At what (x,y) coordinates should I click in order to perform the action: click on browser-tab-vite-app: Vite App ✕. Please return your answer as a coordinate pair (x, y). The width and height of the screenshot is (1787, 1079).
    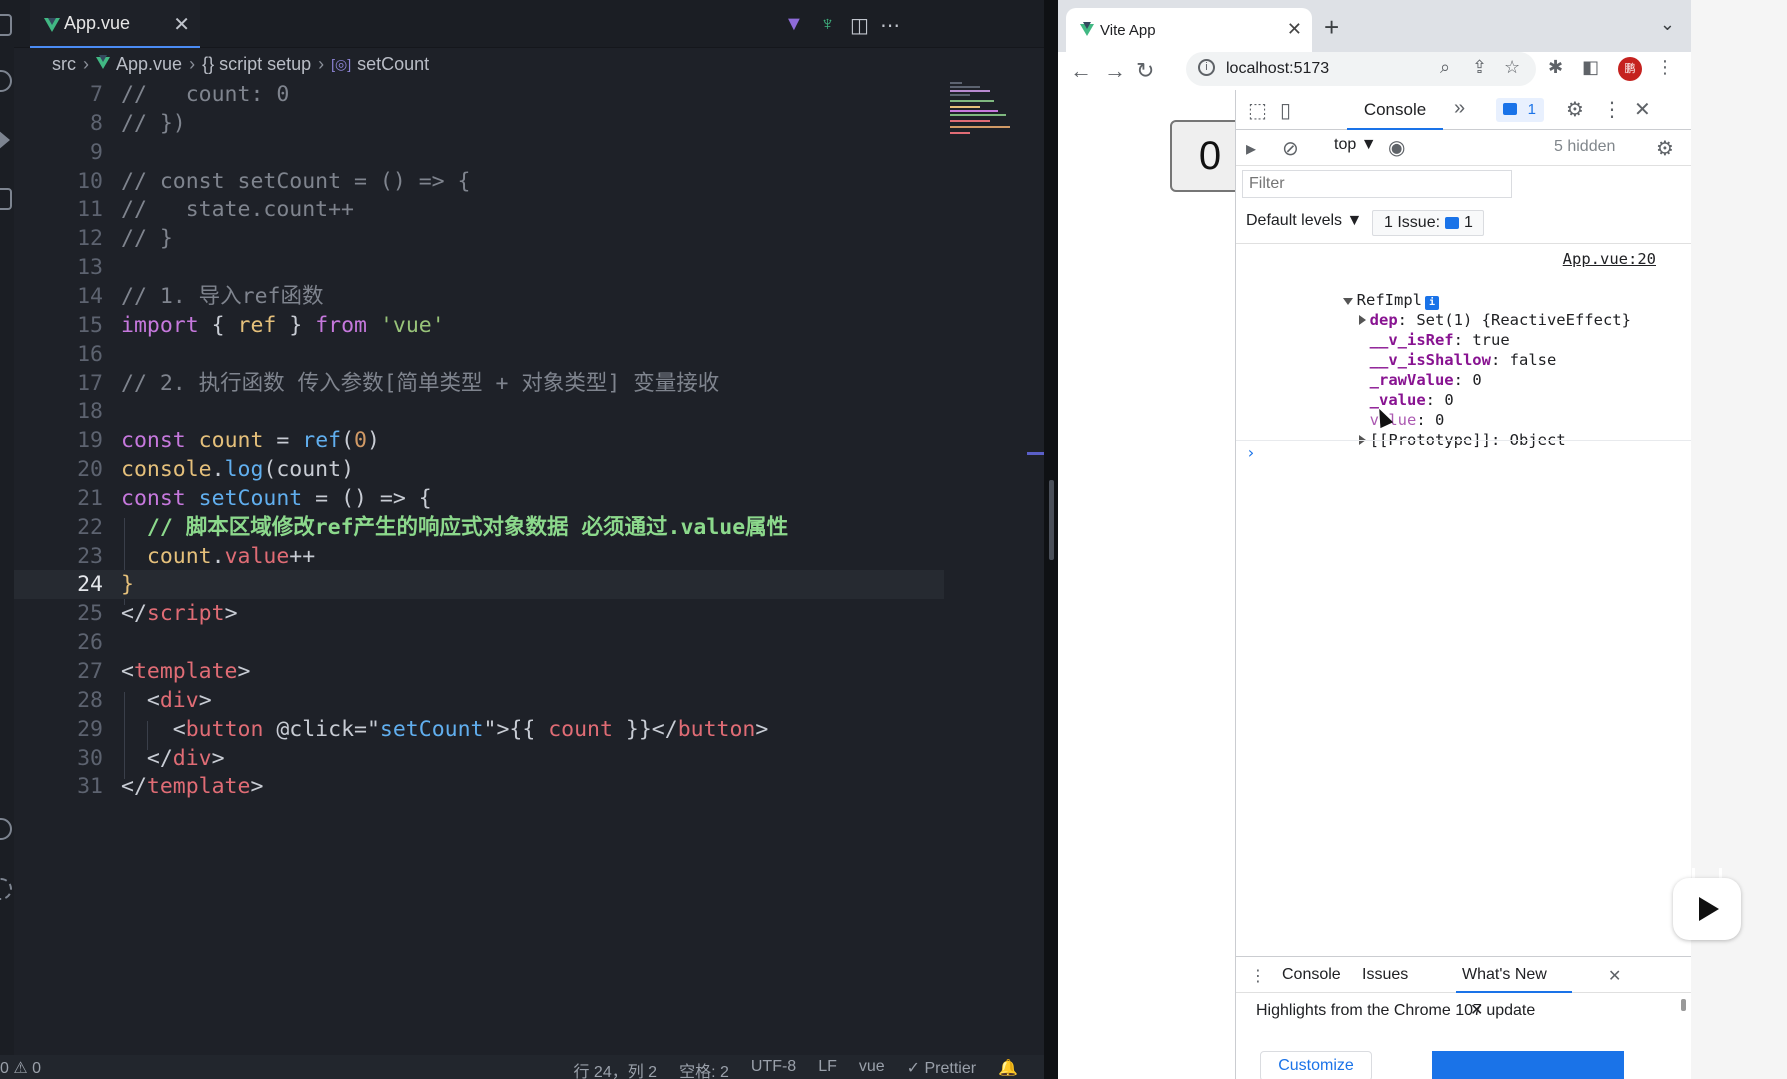
    Looking at the image, I should click on (1189, 30).